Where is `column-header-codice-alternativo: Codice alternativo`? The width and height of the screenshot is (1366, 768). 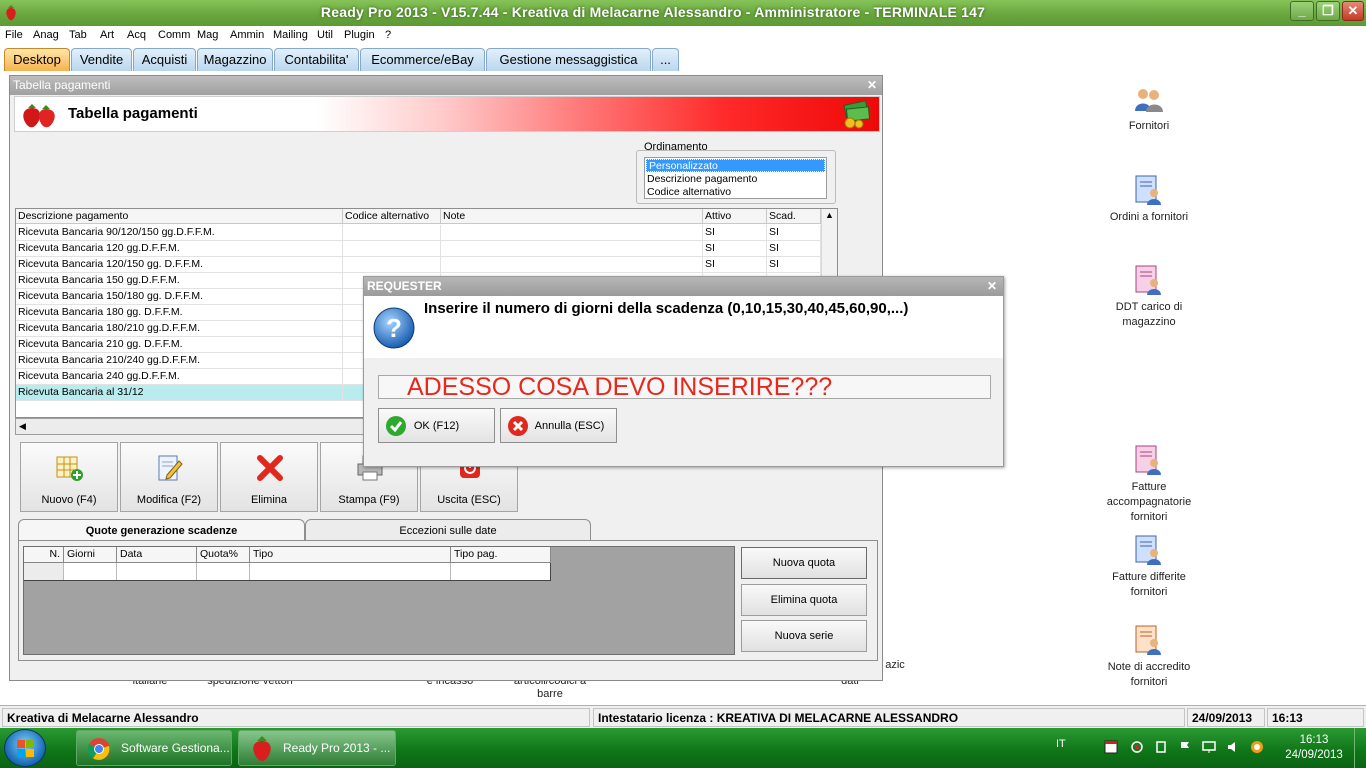
column-header-codice-alternativo: Codice alternativo is located at coordinates (392, 216).